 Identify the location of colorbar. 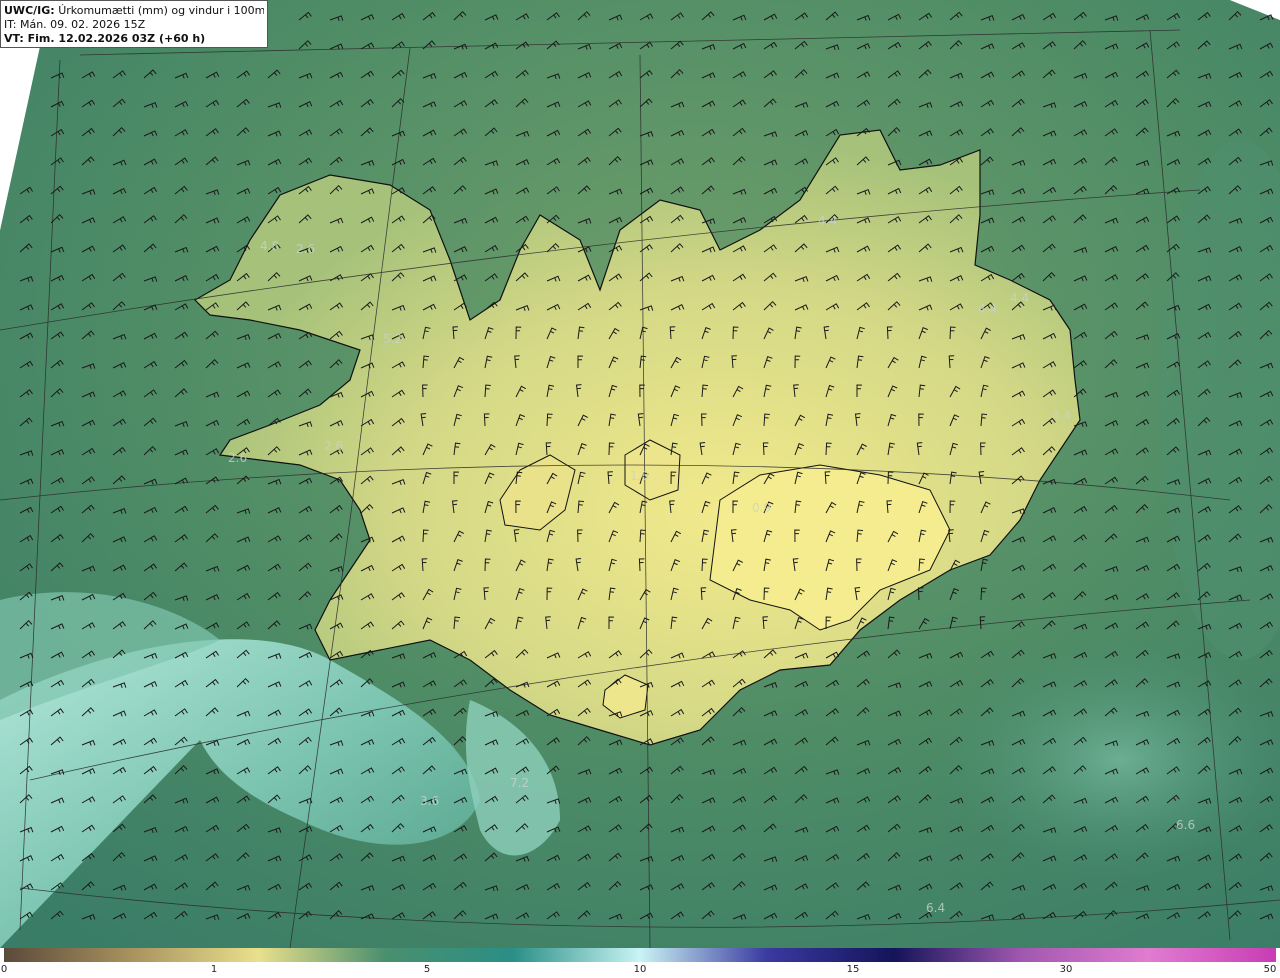
(640, 955).